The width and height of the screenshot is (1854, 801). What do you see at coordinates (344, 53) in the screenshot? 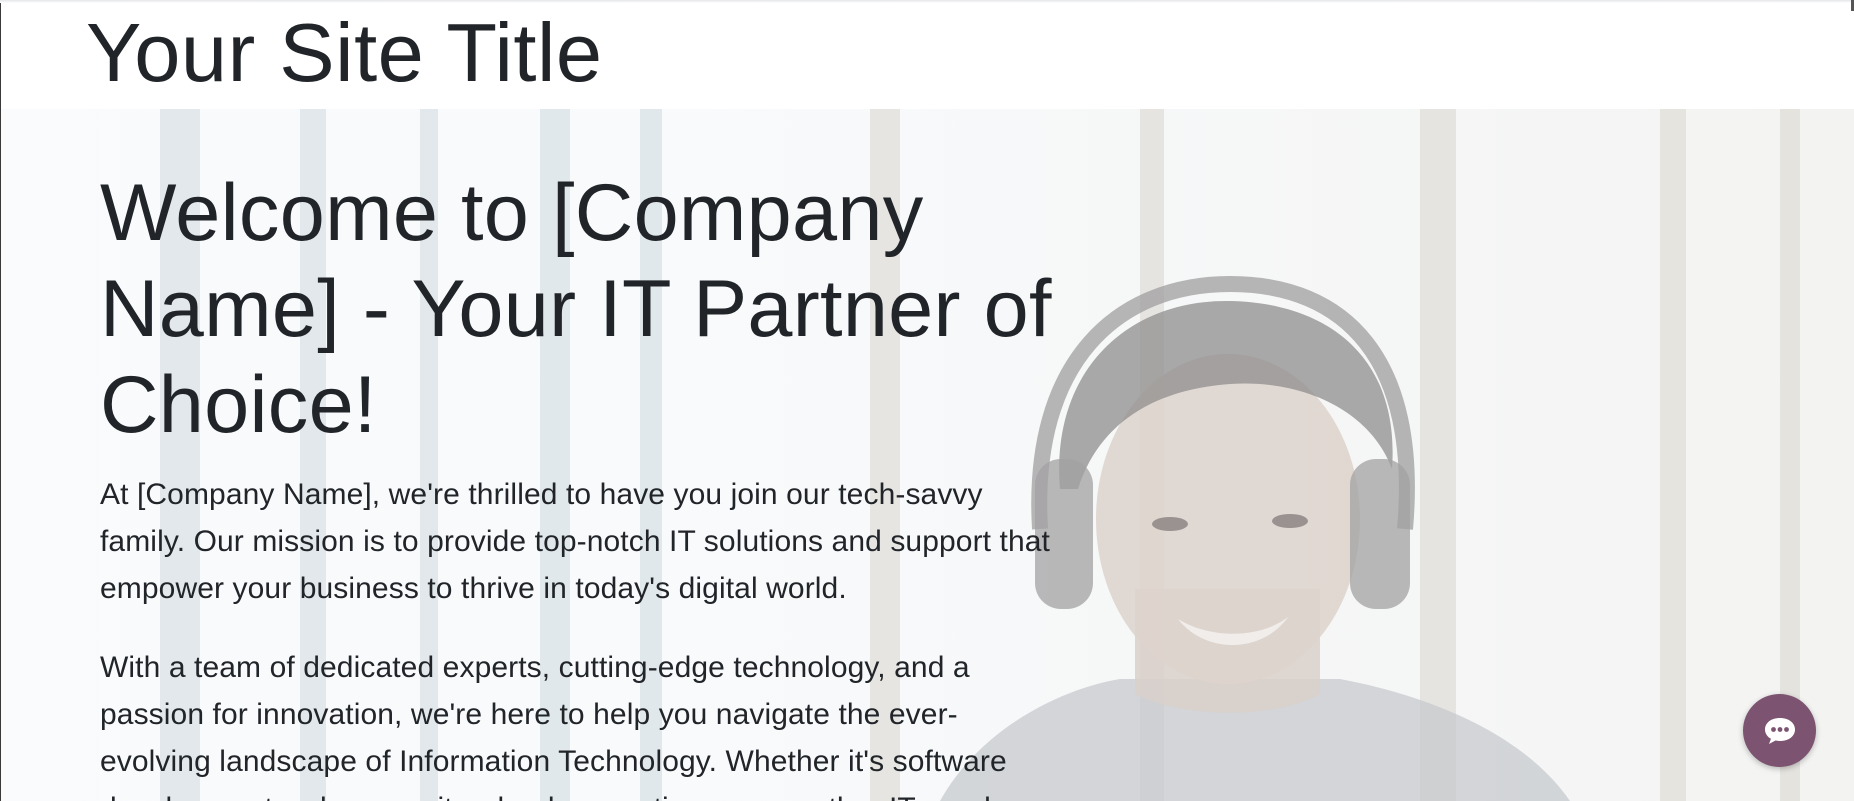
I see `site-title: Your Site Title` at bounding box center [344, 53].